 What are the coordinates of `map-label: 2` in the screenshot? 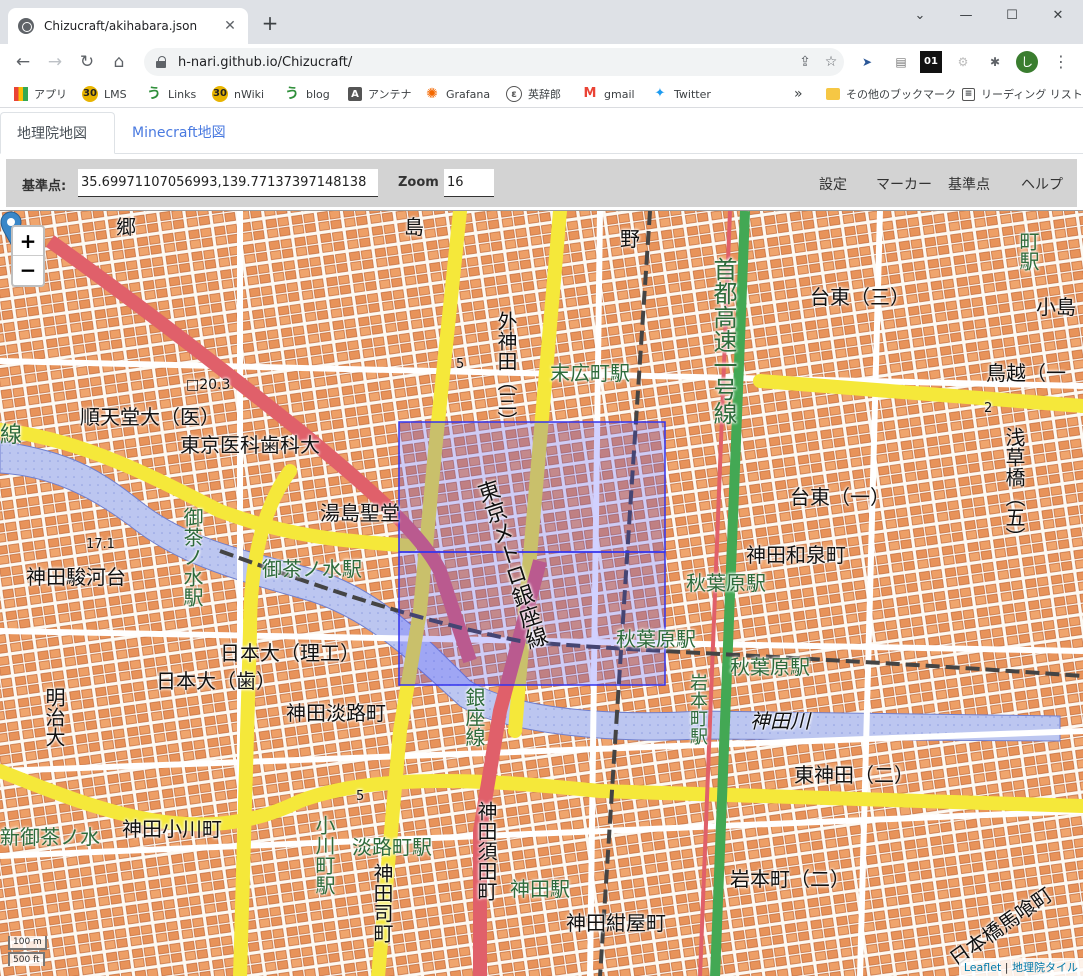 It's located at (988, 408).